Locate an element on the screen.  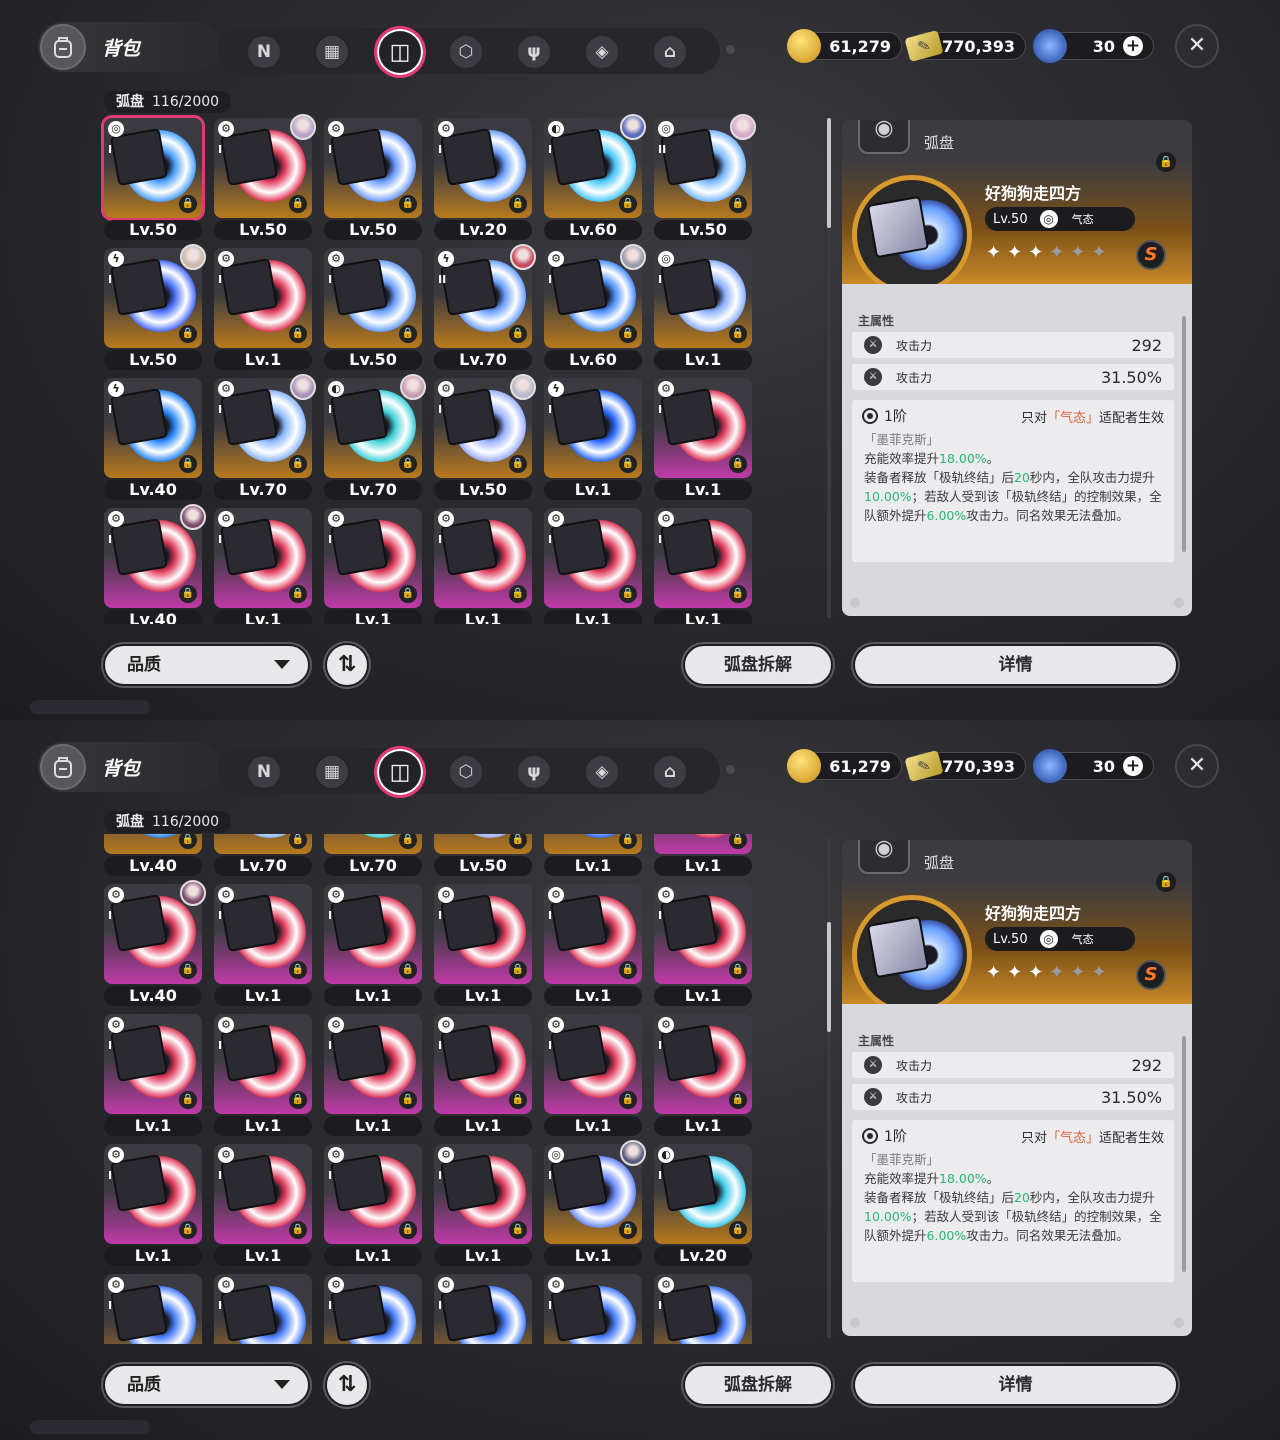
disc-slot: ◐ I 🔒 Lv.60 is located at coordinates (595, 178).